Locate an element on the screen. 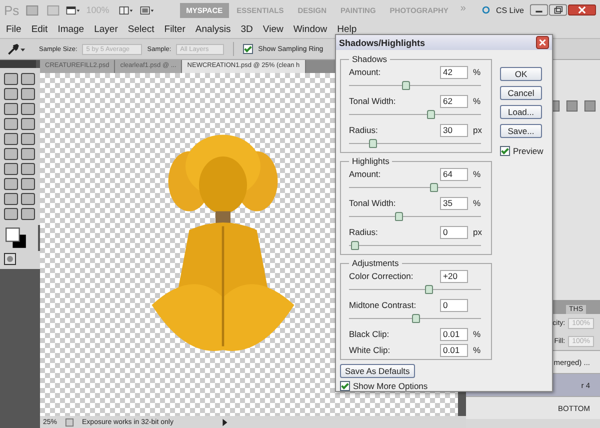  value-field: 64 is located at coordinates (454, 174).